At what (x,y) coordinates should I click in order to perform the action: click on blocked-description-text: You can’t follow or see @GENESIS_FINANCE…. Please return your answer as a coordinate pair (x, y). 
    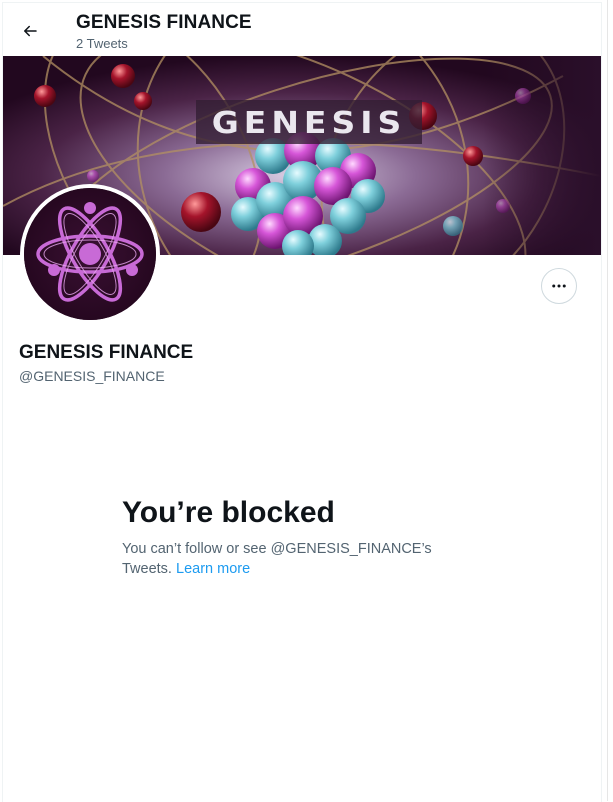
    Looking at the image, I should click on (277, 559).